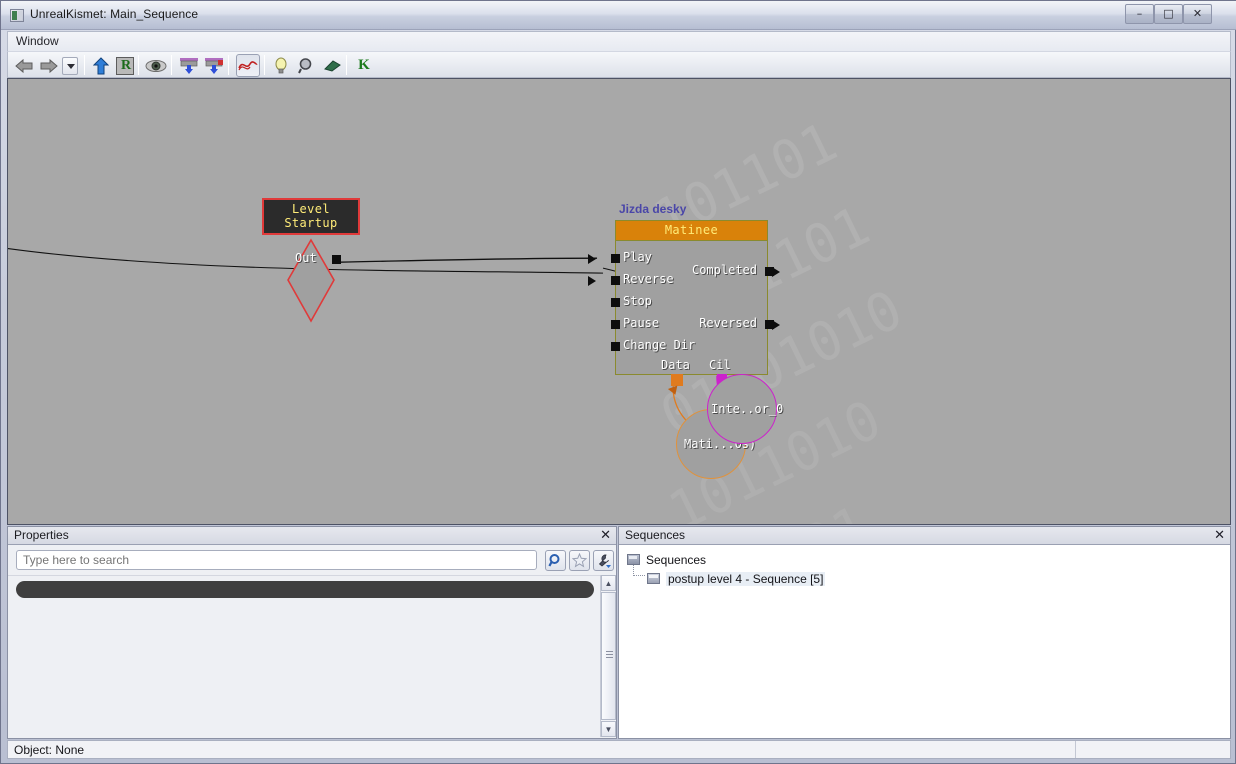  I want to click on eye-icon, so click(156, 65).